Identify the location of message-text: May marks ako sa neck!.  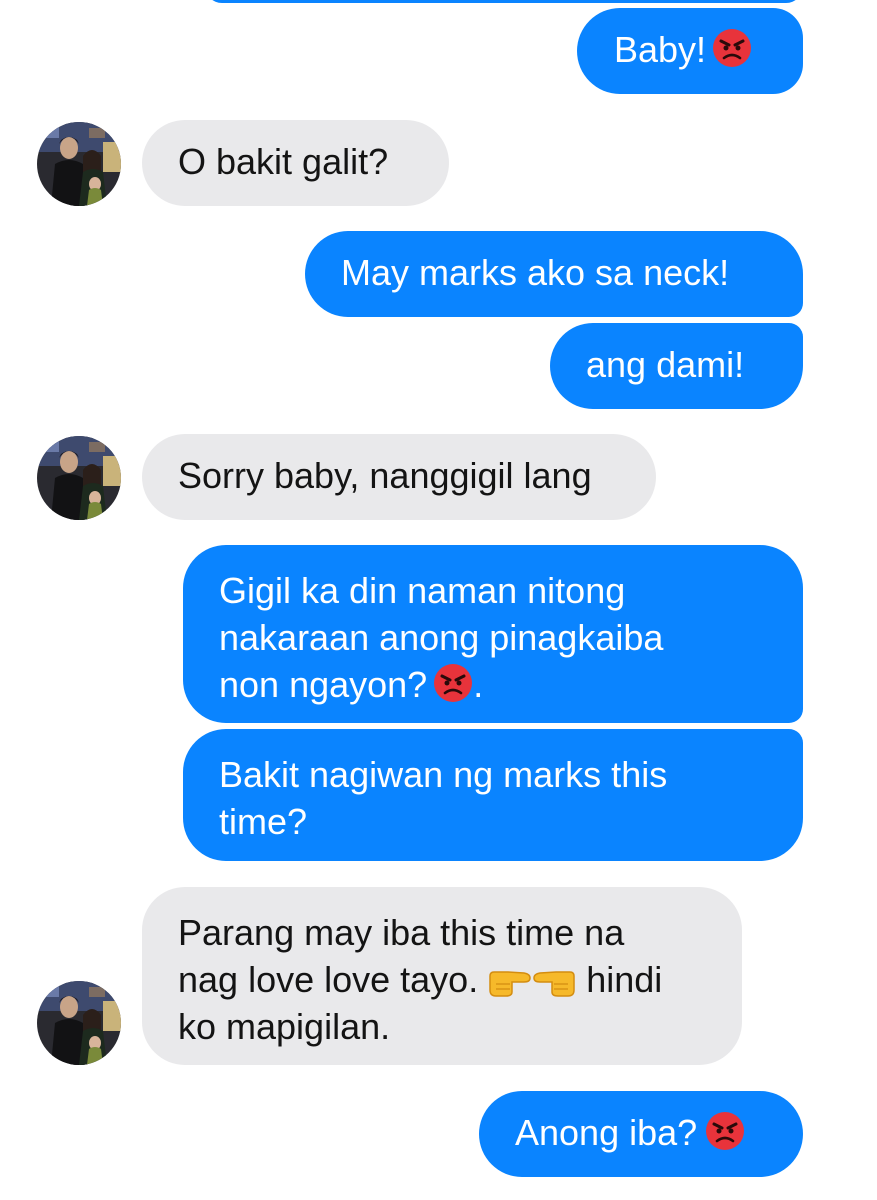
(535, 272).